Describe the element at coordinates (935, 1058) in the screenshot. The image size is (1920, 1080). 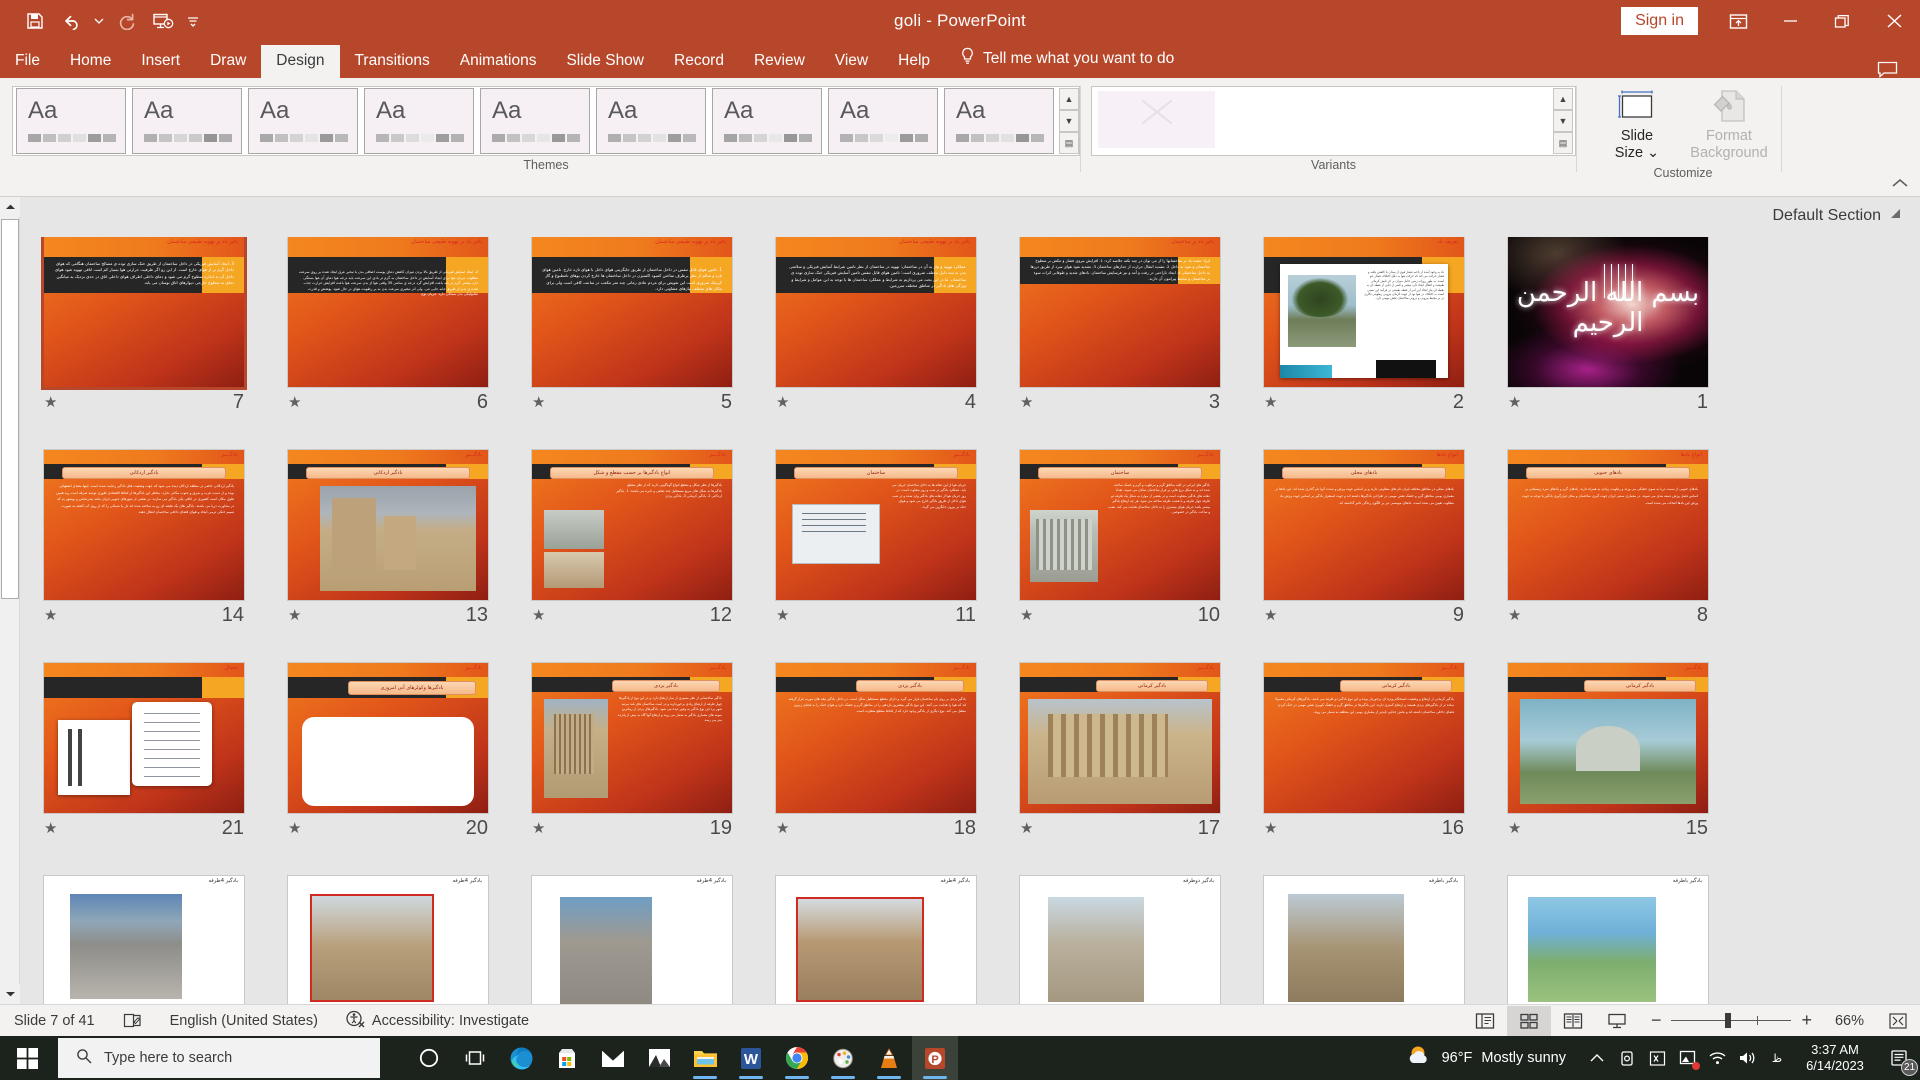
I see `powerpoint-icon: P` at that location.